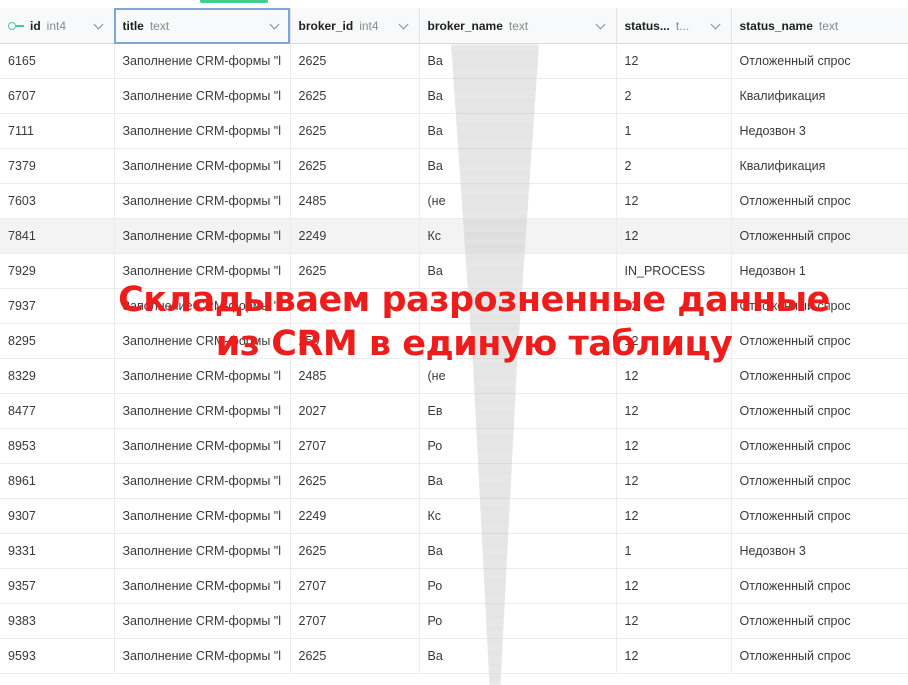 Image resolution: width=908 pixels, height=685 pixels. What do you see at coordinates (355, 201) in the screenshot?
I see `cell-broker-id: 2485` at bounding box center [355, 201].